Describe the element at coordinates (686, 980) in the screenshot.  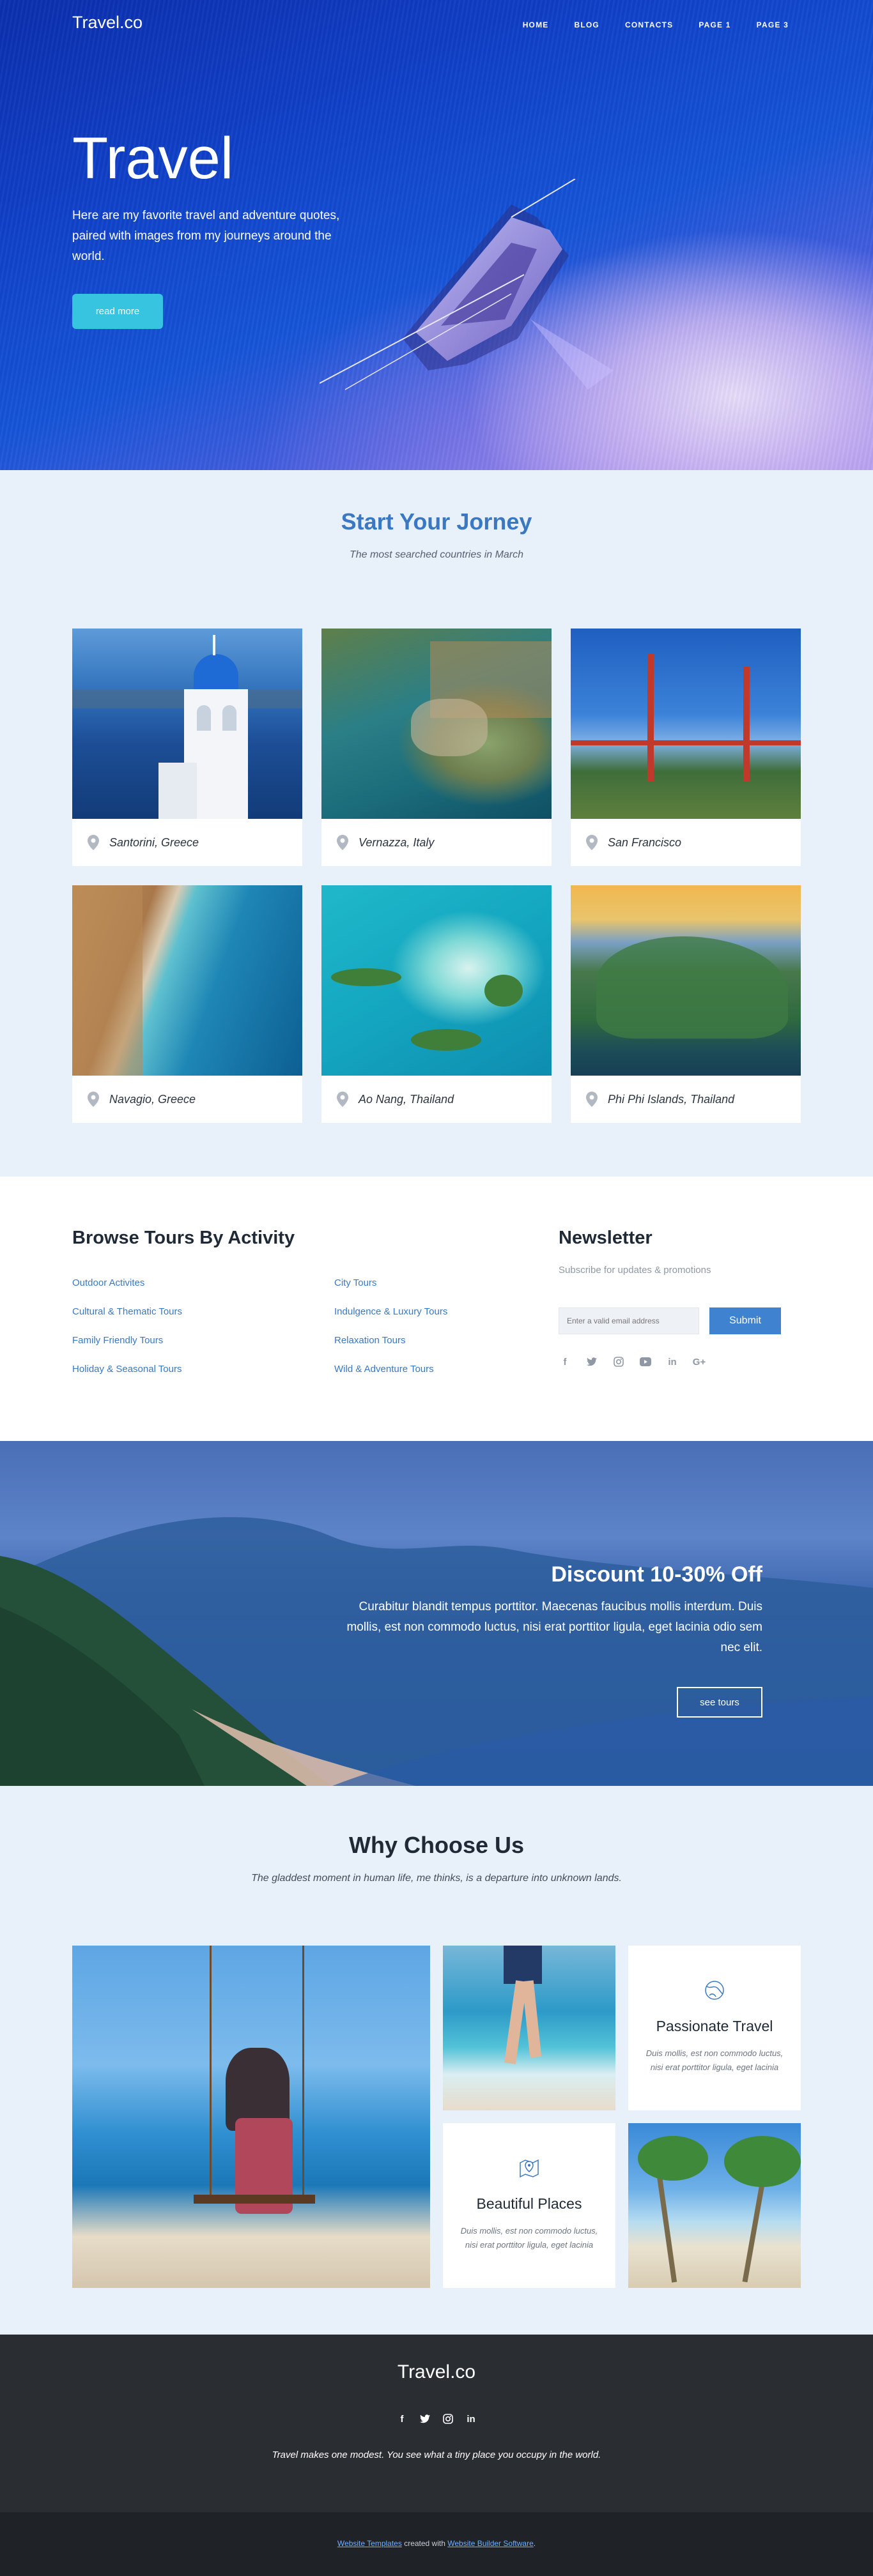
I see `phi-phi-image` at that location.